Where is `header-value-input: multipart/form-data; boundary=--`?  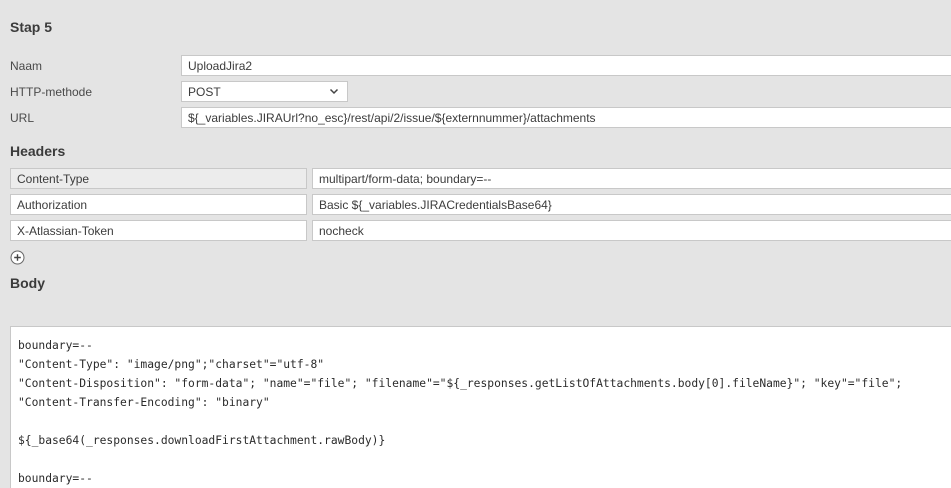
header-value-input: multipart/form-data; boundary=-- is located at coordinates (631, 178).